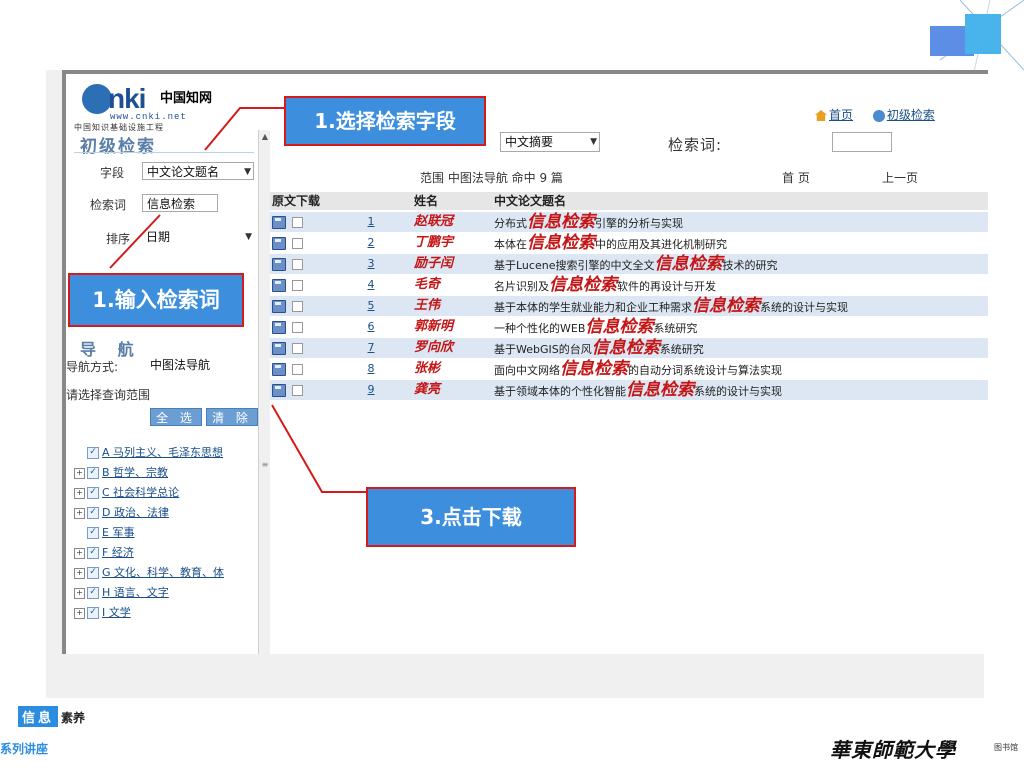  Describe the element at coordinates (118, 552) in the screenshot. I see `category-label: F 经济` at that location.